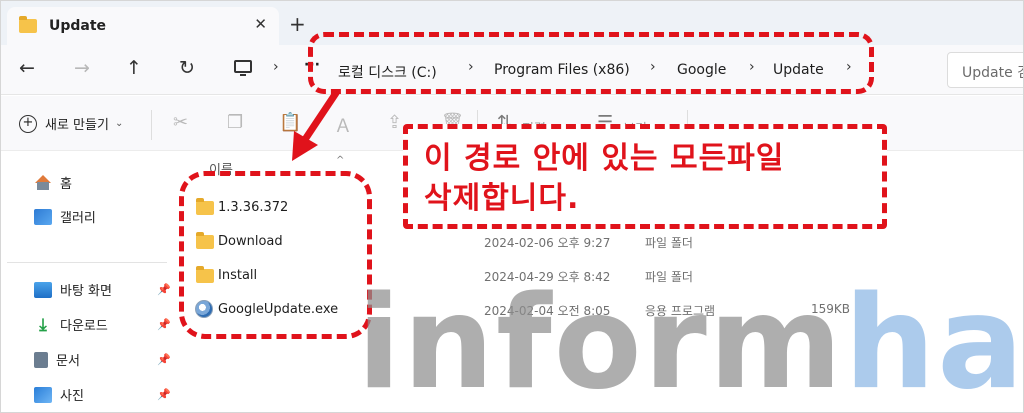 The height and width of the screenshot is (413, 1024). What do you see at coordinates (119, 123) in the screenshot?
I see `chevron-down-icon: ⌄` at bounding box center [119, 123].